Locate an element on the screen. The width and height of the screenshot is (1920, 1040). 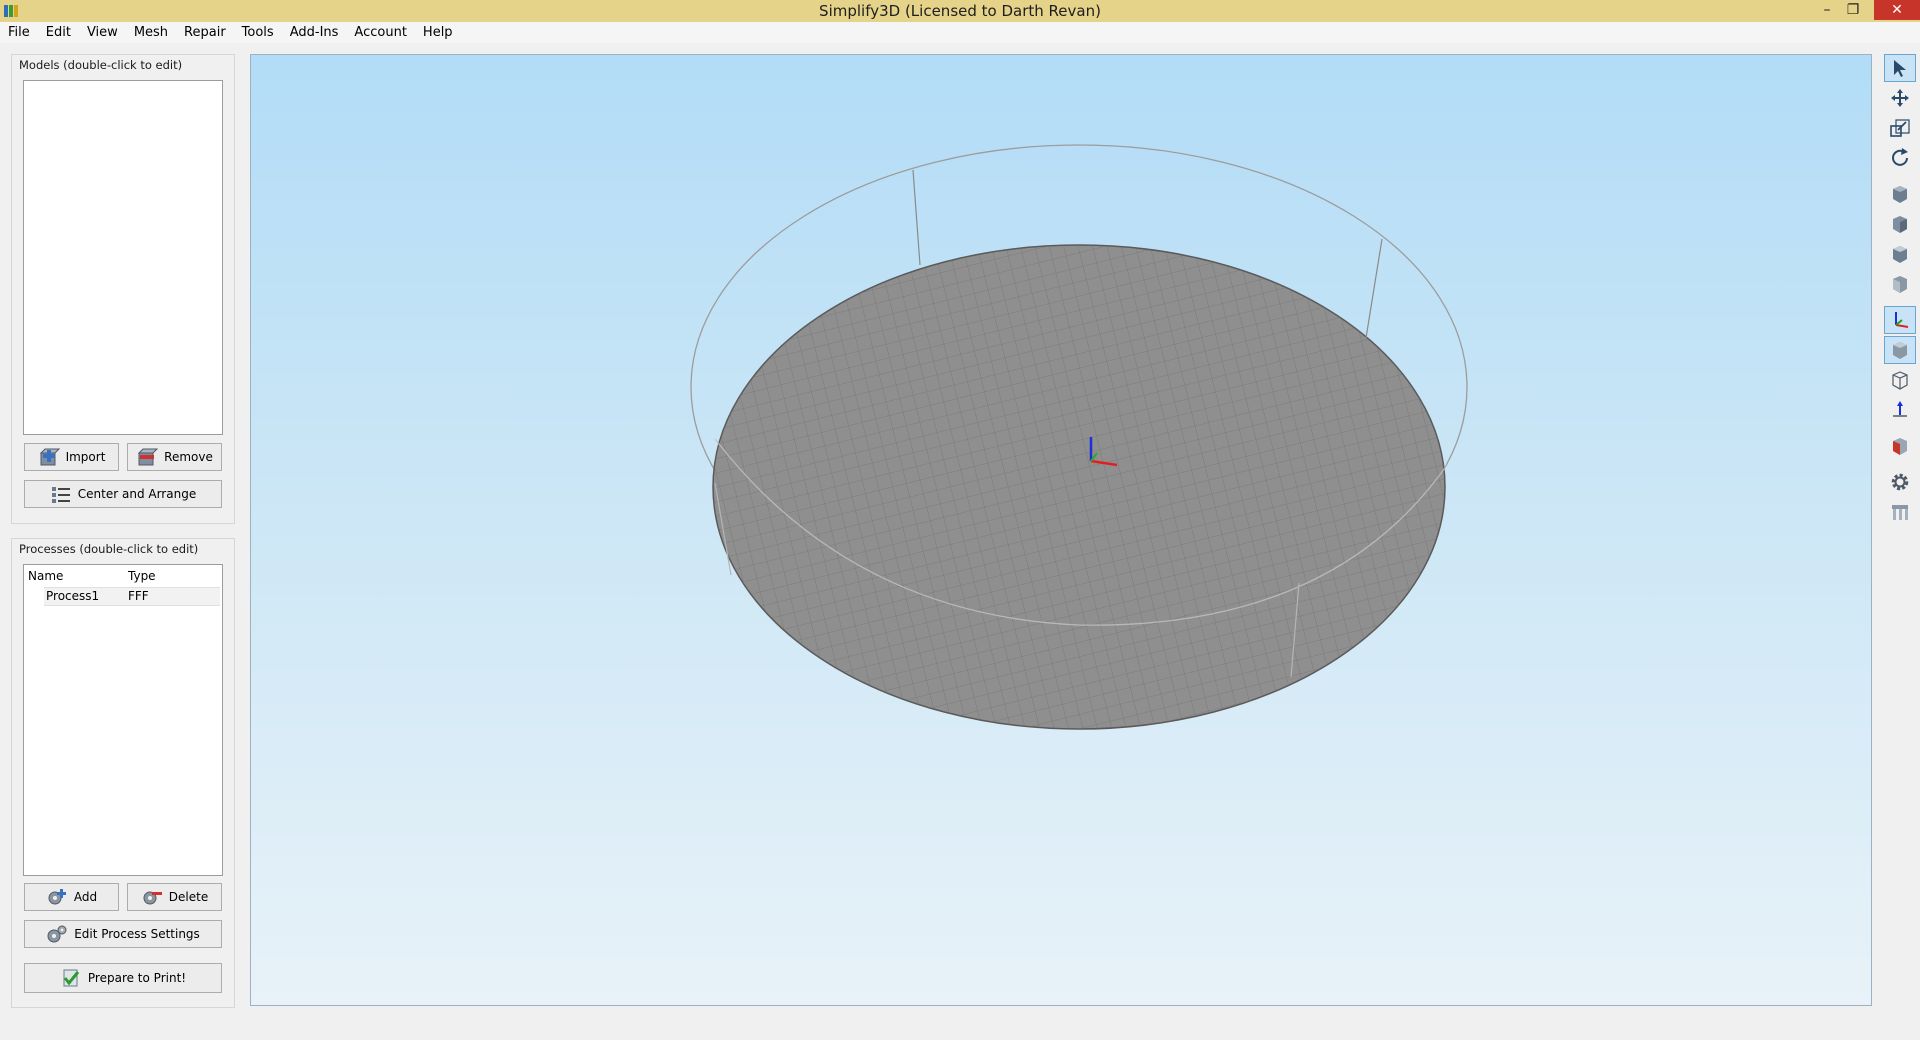
select-cursor-icon is located at coordinates (1900, 68).